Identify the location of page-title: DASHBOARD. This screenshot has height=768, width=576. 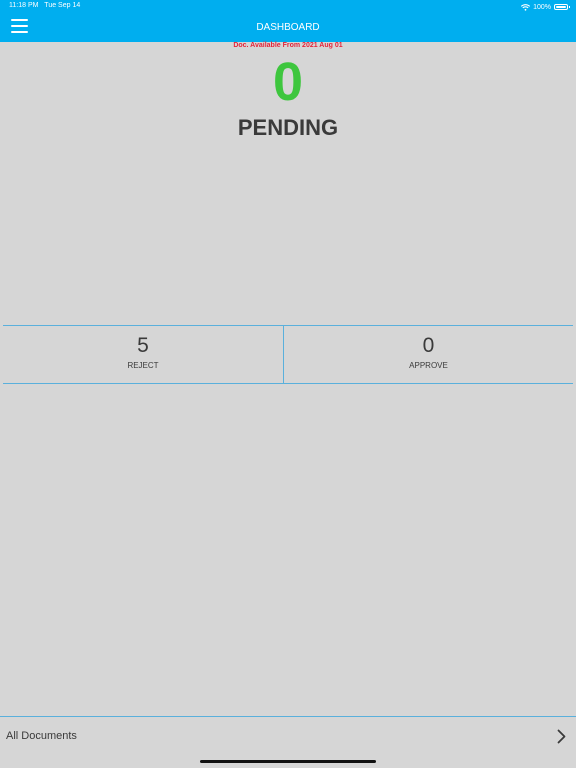
(288, 27).